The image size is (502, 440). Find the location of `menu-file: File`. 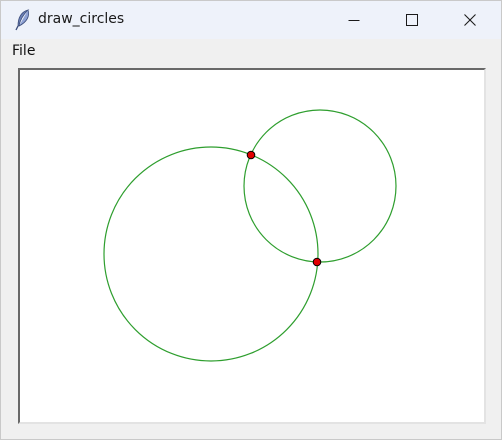

menu-file: File is located at coordinates (23, 51).